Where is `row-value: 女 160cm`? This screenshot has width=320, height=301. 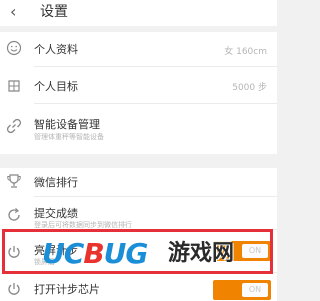
row-value: 女 160cm is located at coordinates (245, 52).